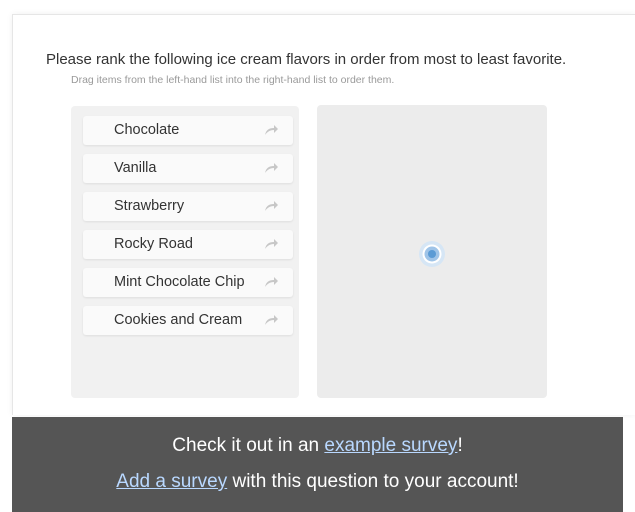  What do you see at coordinates (188, 130) in the screenshot?
I see `rank-item-chocolate: Chocolate` at bounding box center [188, 130].